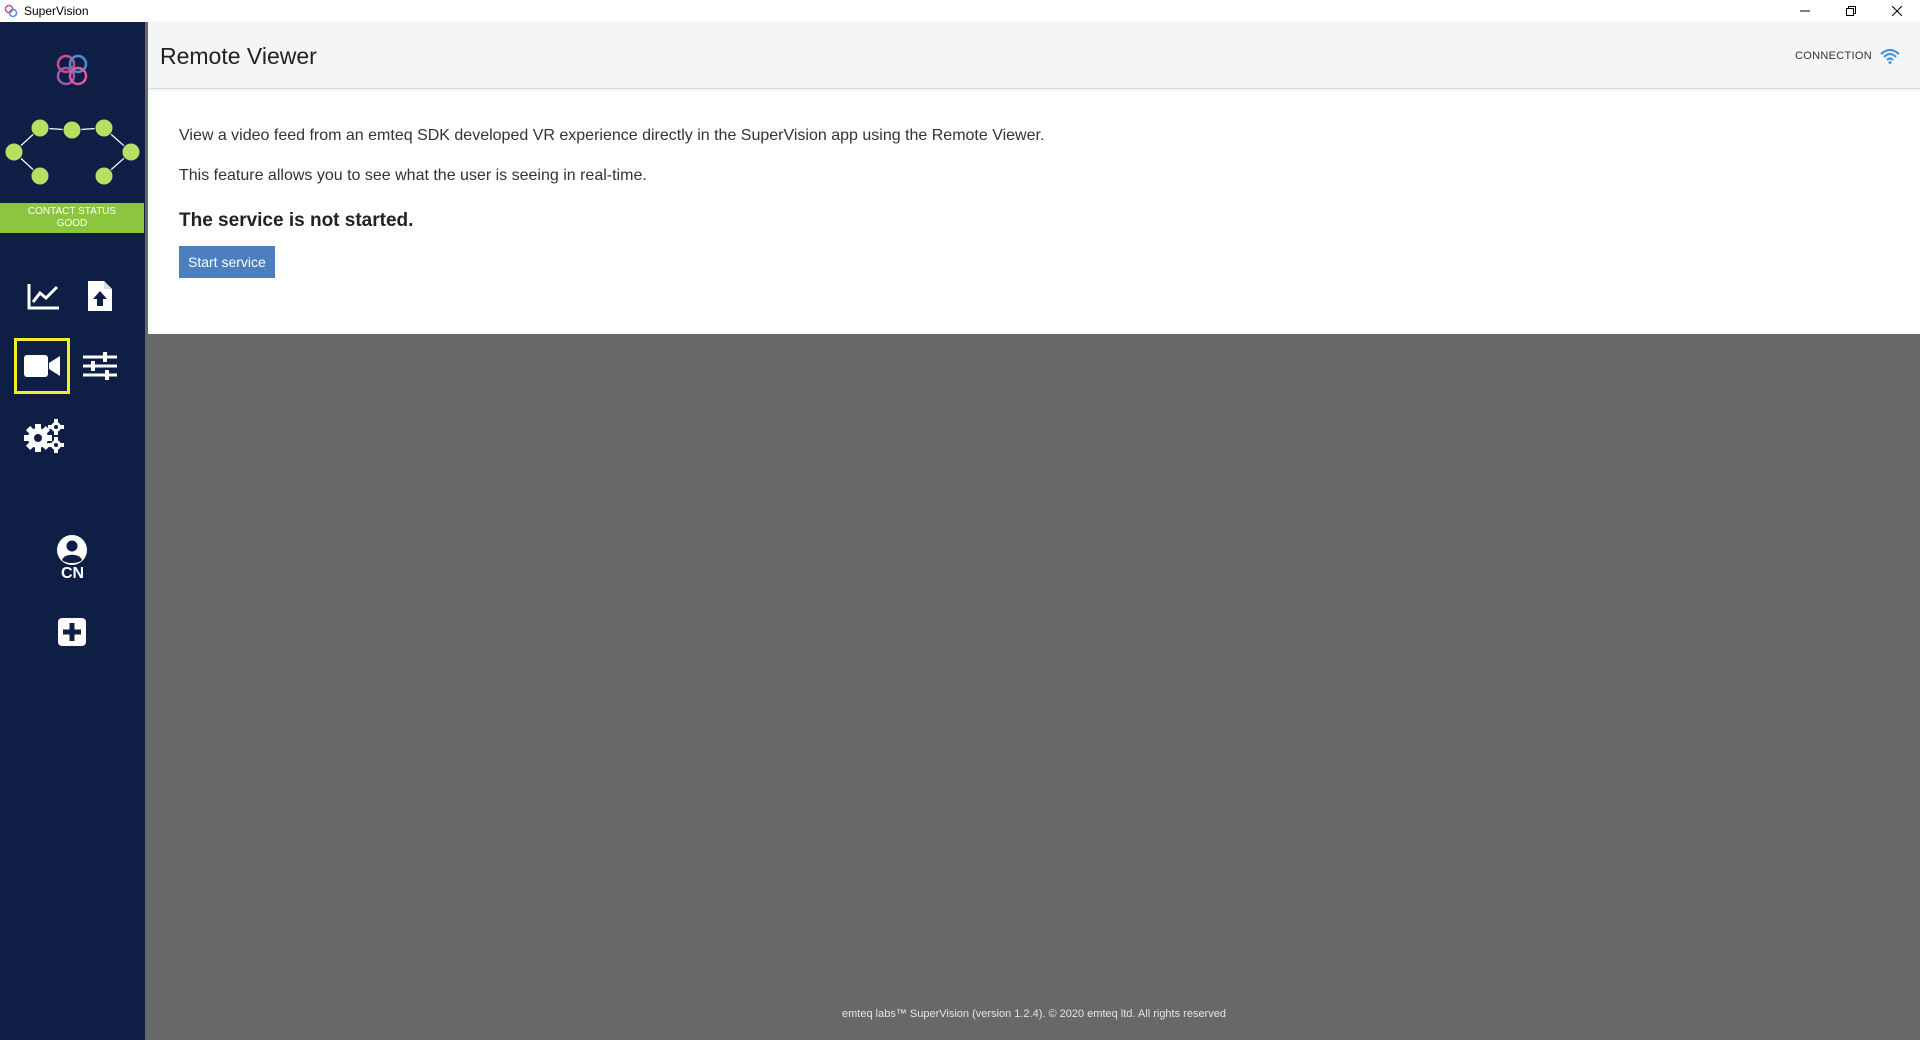 This screenshot has height=1040, width=1920. I want to click on page-title: Remote Viewer, so click(238, 56).